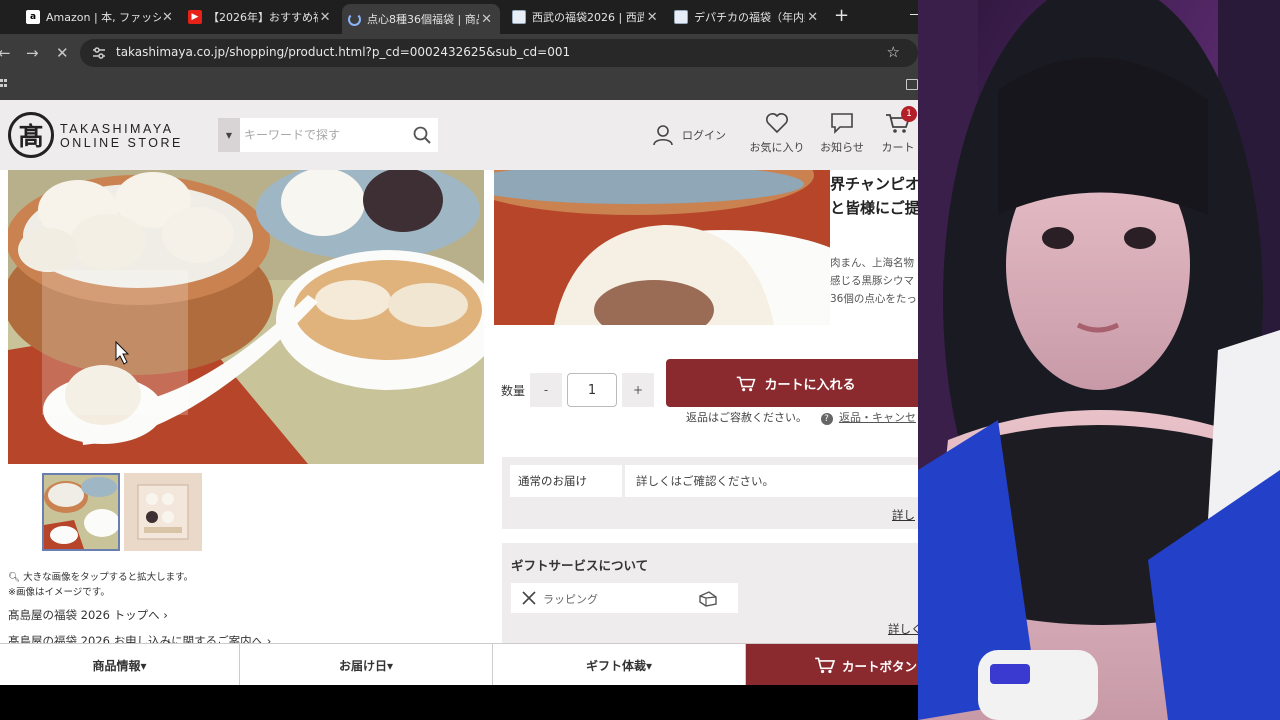 This screenshot has width=1280, height=720. I want to click on sticky-cart-label: カートボタン, so click(880, 666).